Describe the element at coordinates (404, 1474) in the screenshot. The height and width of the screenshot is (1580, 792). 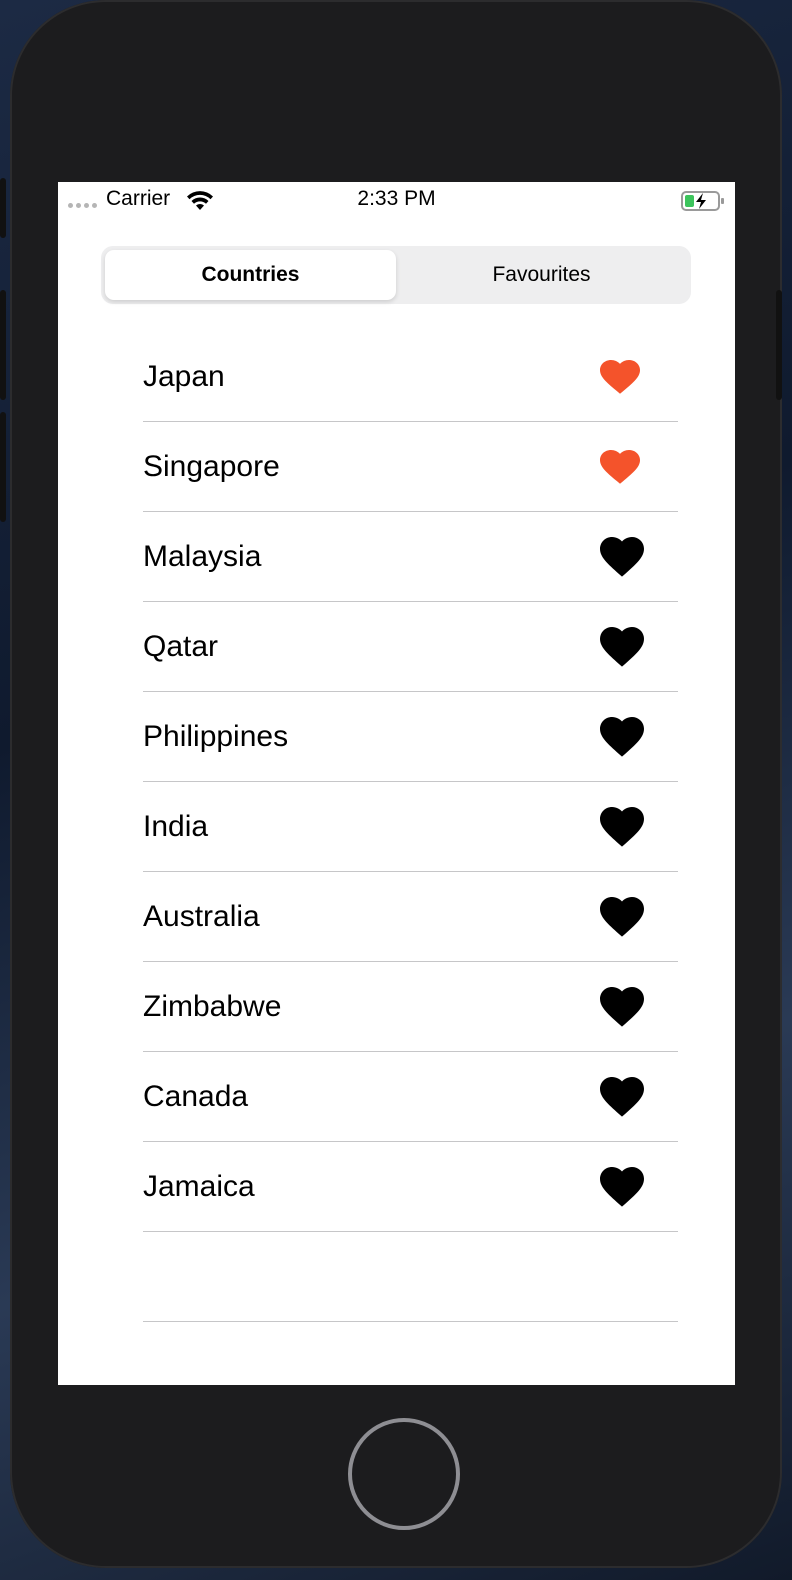
I see `home-button` at that location.